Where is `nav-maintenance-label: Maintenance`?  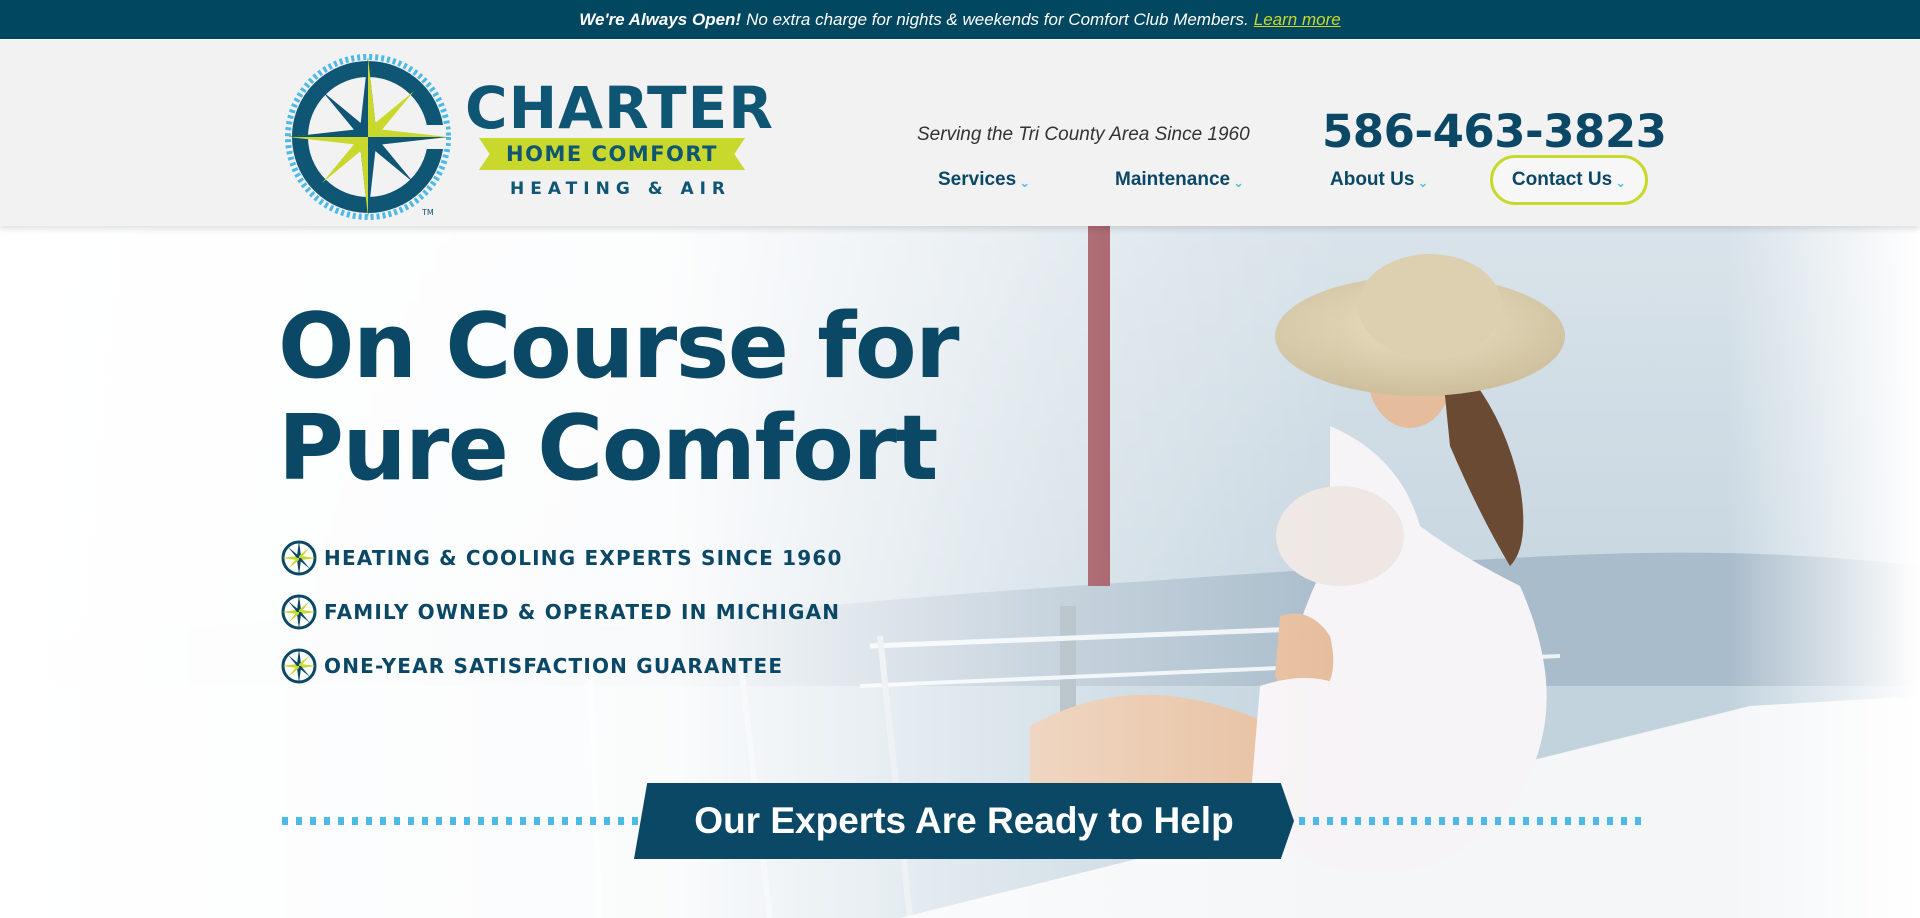
nav-maintenance-label: Maintenance is located at coordinates (1173, 179).